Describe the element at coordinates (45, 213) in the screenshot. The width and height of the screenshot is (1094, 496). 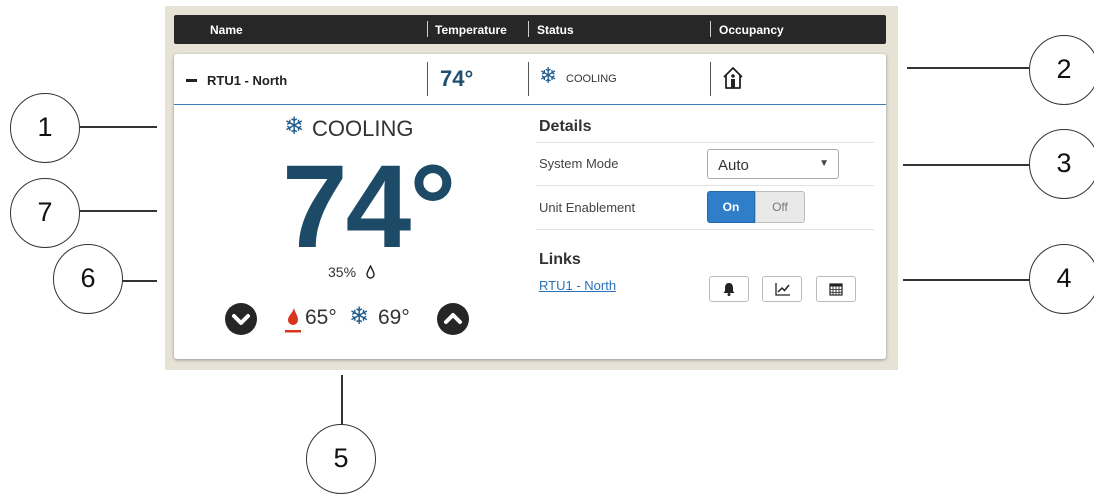
I see `callout-7: 7` at that location.